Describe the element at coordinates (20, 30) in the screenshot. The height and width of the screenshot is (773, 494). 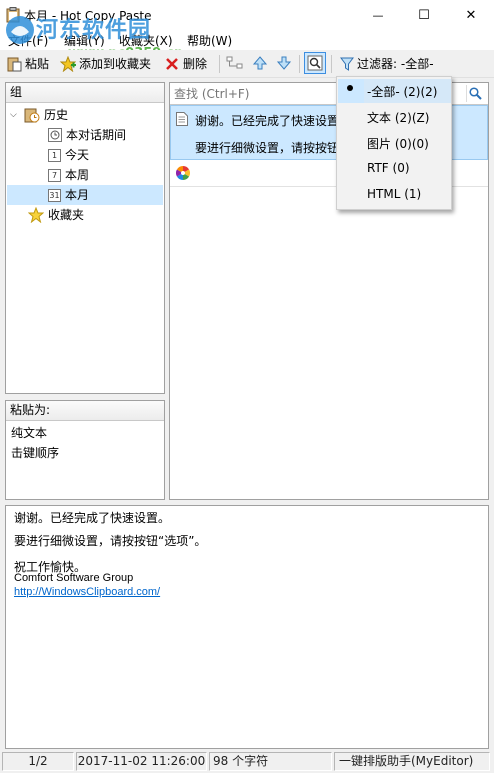
I see `watermark-logo-icon` at that location.